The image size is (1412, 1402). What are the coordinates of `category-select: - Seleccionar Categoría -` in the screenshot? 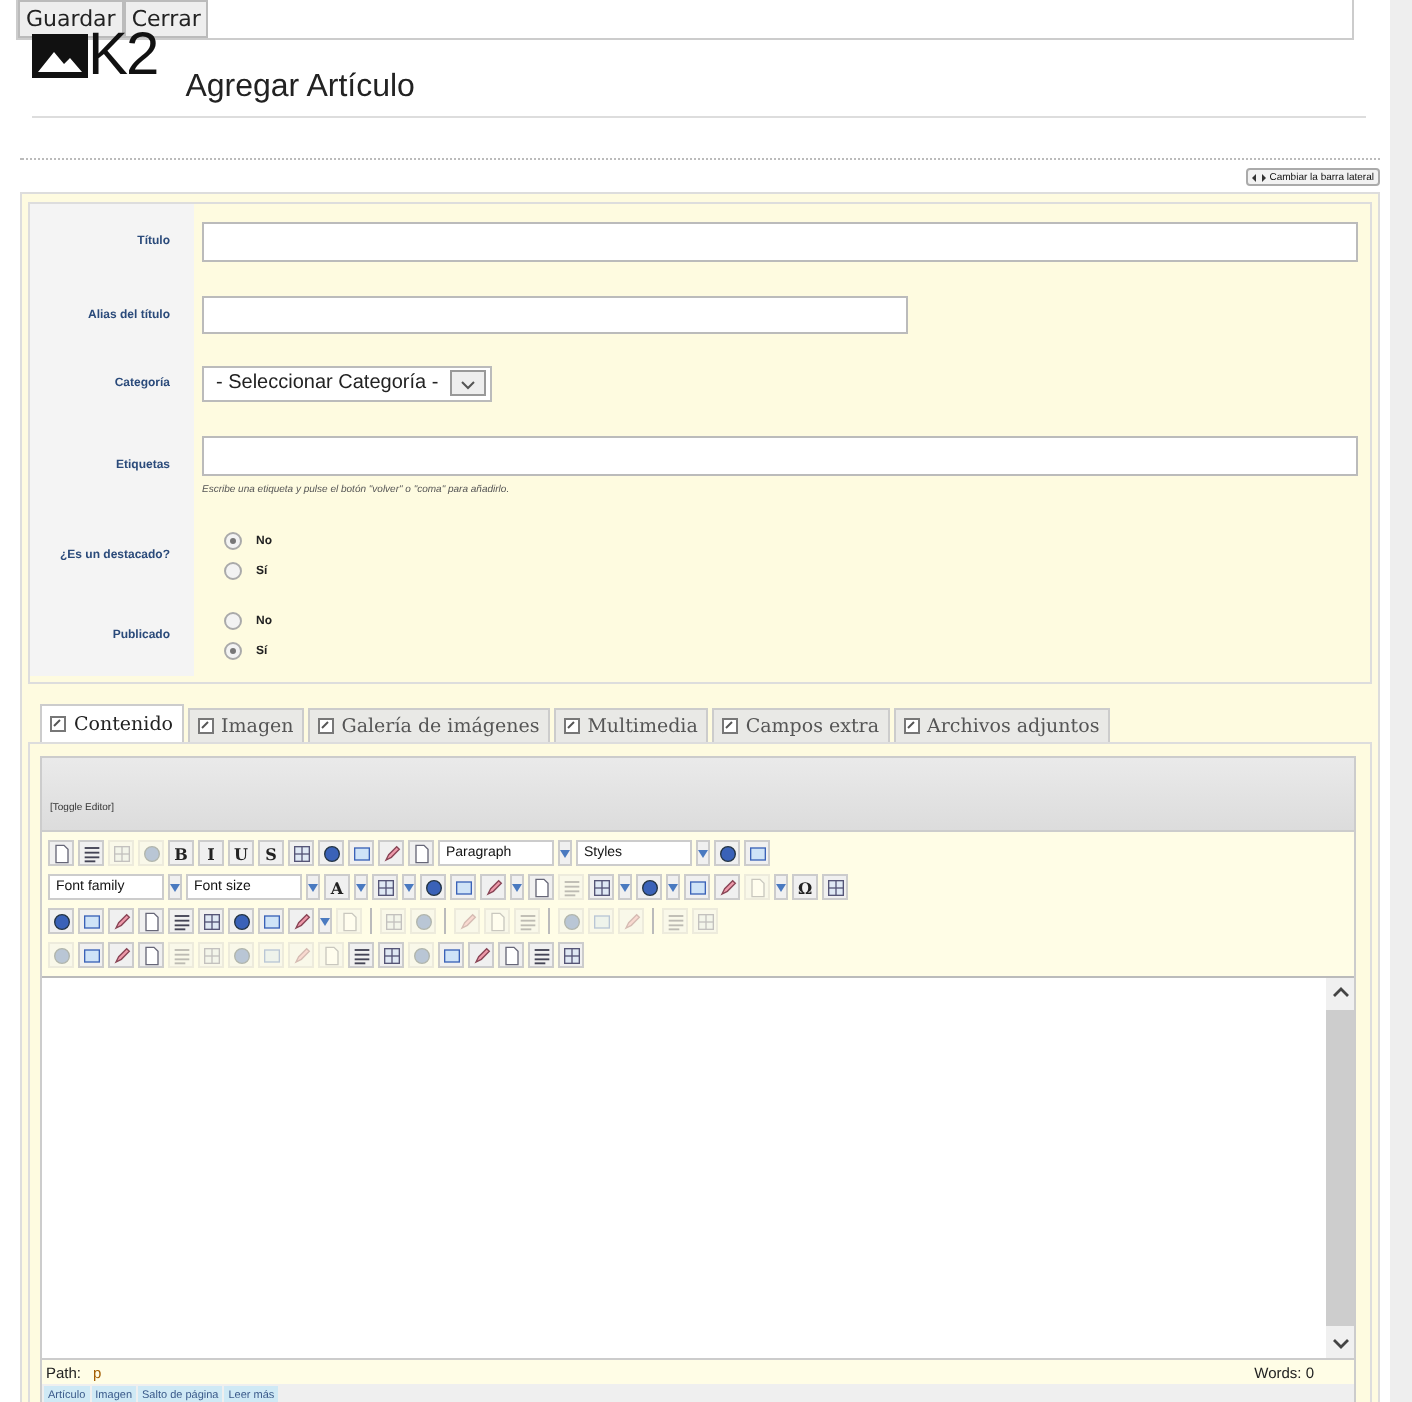 It's located at (347, 383).